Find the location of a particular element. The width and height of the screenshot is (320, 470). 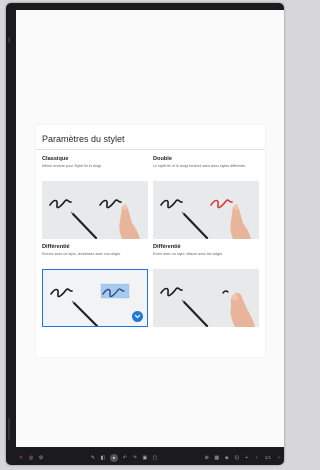

save-icon: ⊡ is located at coordinates (237, 458).